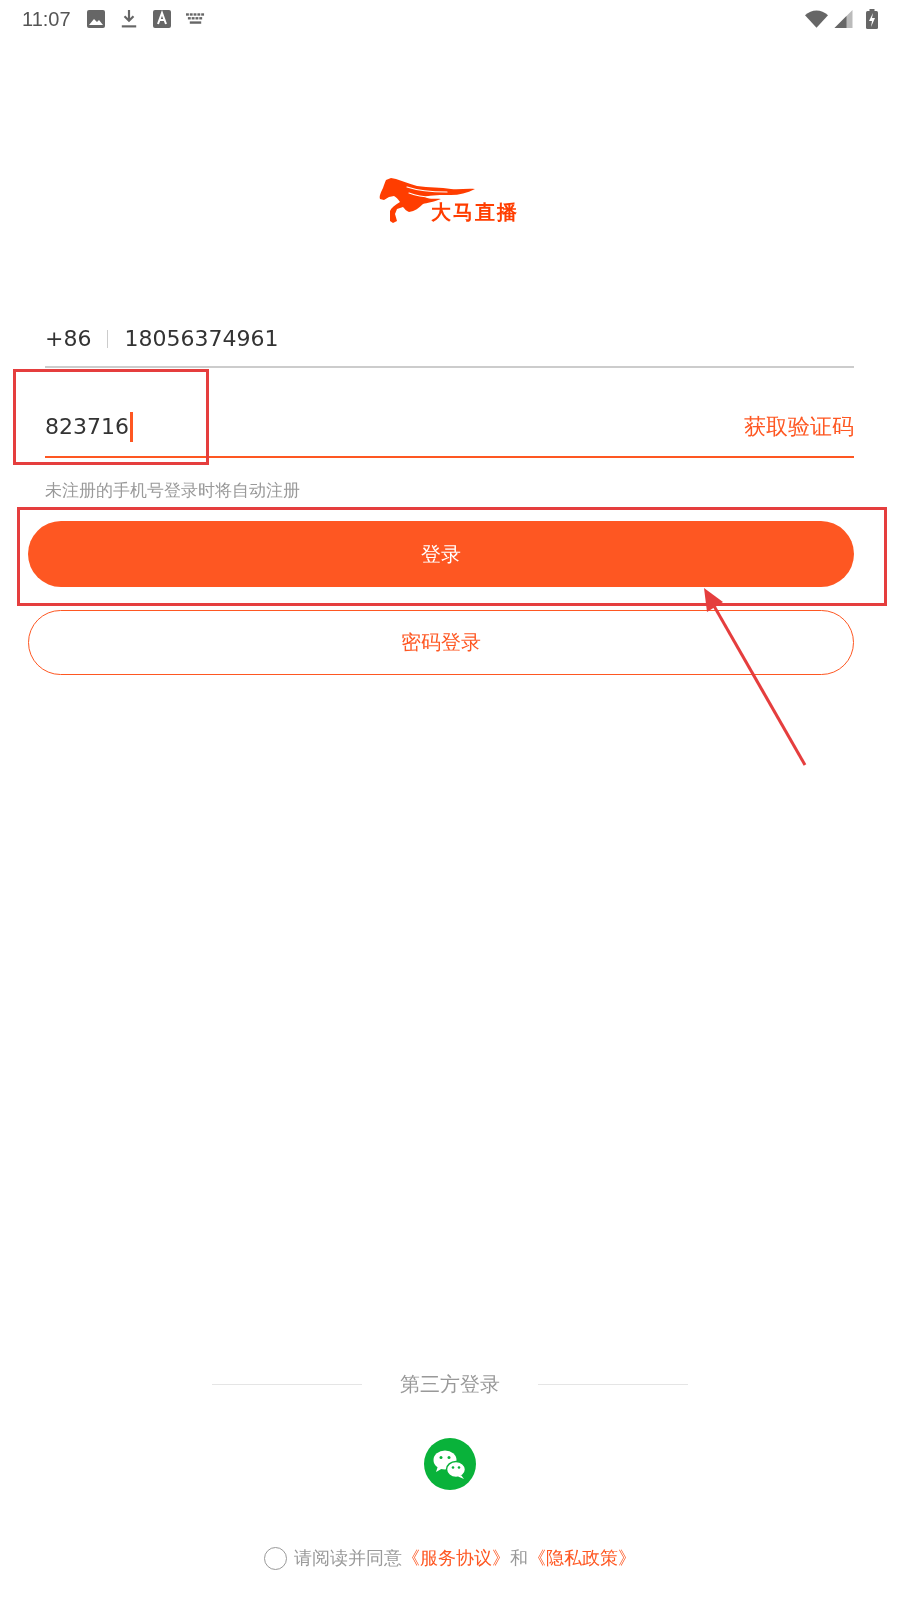 Image resolution: width=900 pixels, height=1600 pixels. Describe the element at coordinates (582, 1558) in the screenshot. I see `agreement-link: 《隐私政策》` at that location.